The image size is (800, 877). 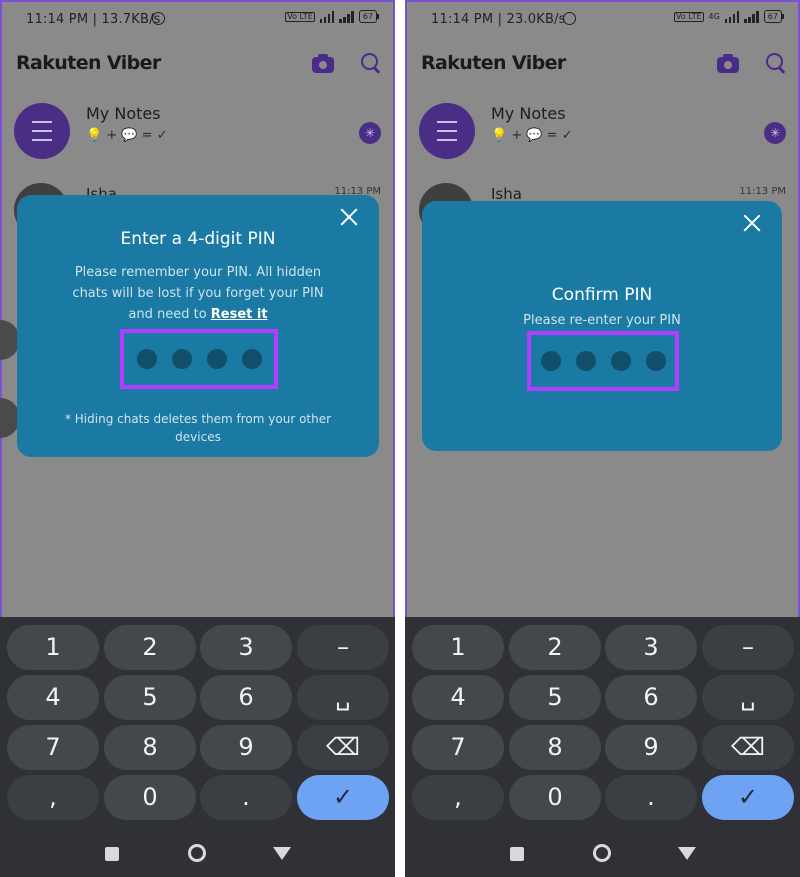 I want to click on reset-it-link: Reset it, so click(x=239, y=314).